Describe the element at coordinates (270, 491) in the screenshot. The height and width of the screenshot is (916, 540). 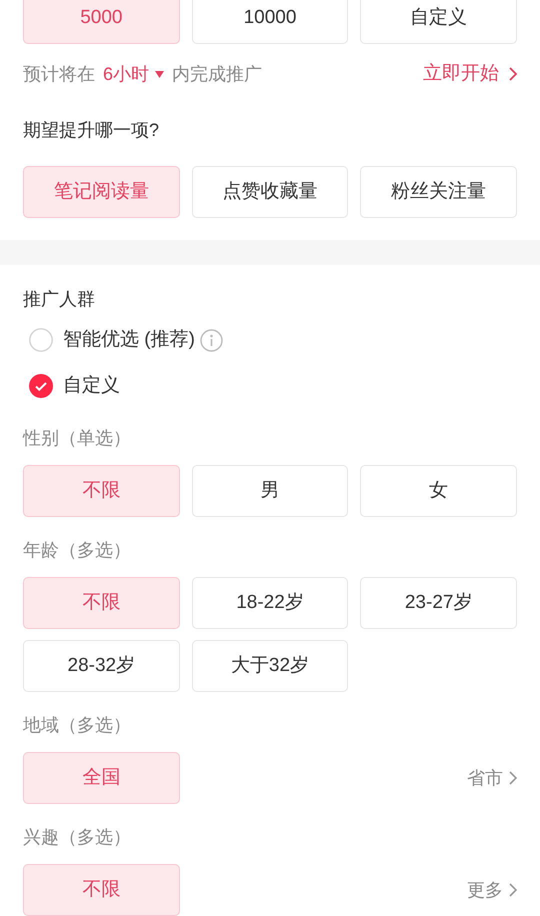
I see `option-button: 男` at that location.